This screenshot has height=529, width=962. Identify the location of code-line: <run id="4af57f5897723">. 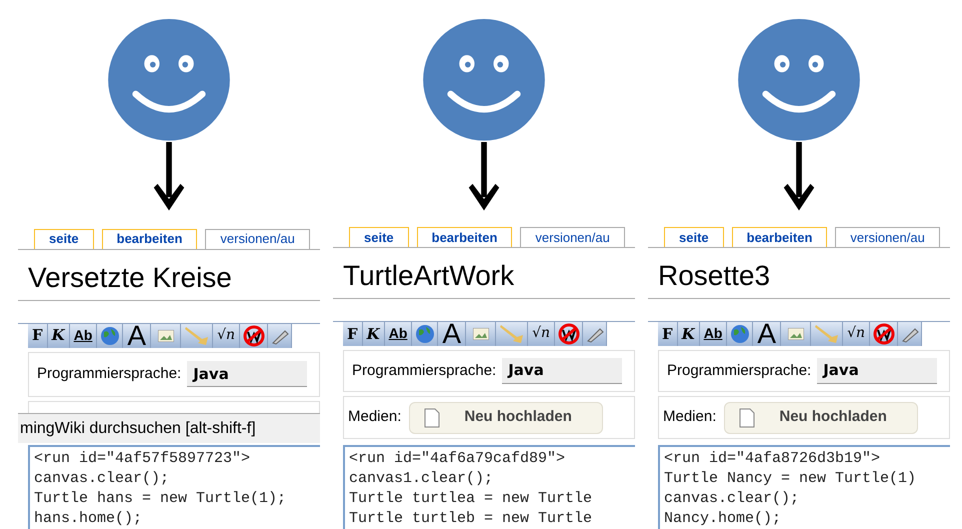
(143, 459).